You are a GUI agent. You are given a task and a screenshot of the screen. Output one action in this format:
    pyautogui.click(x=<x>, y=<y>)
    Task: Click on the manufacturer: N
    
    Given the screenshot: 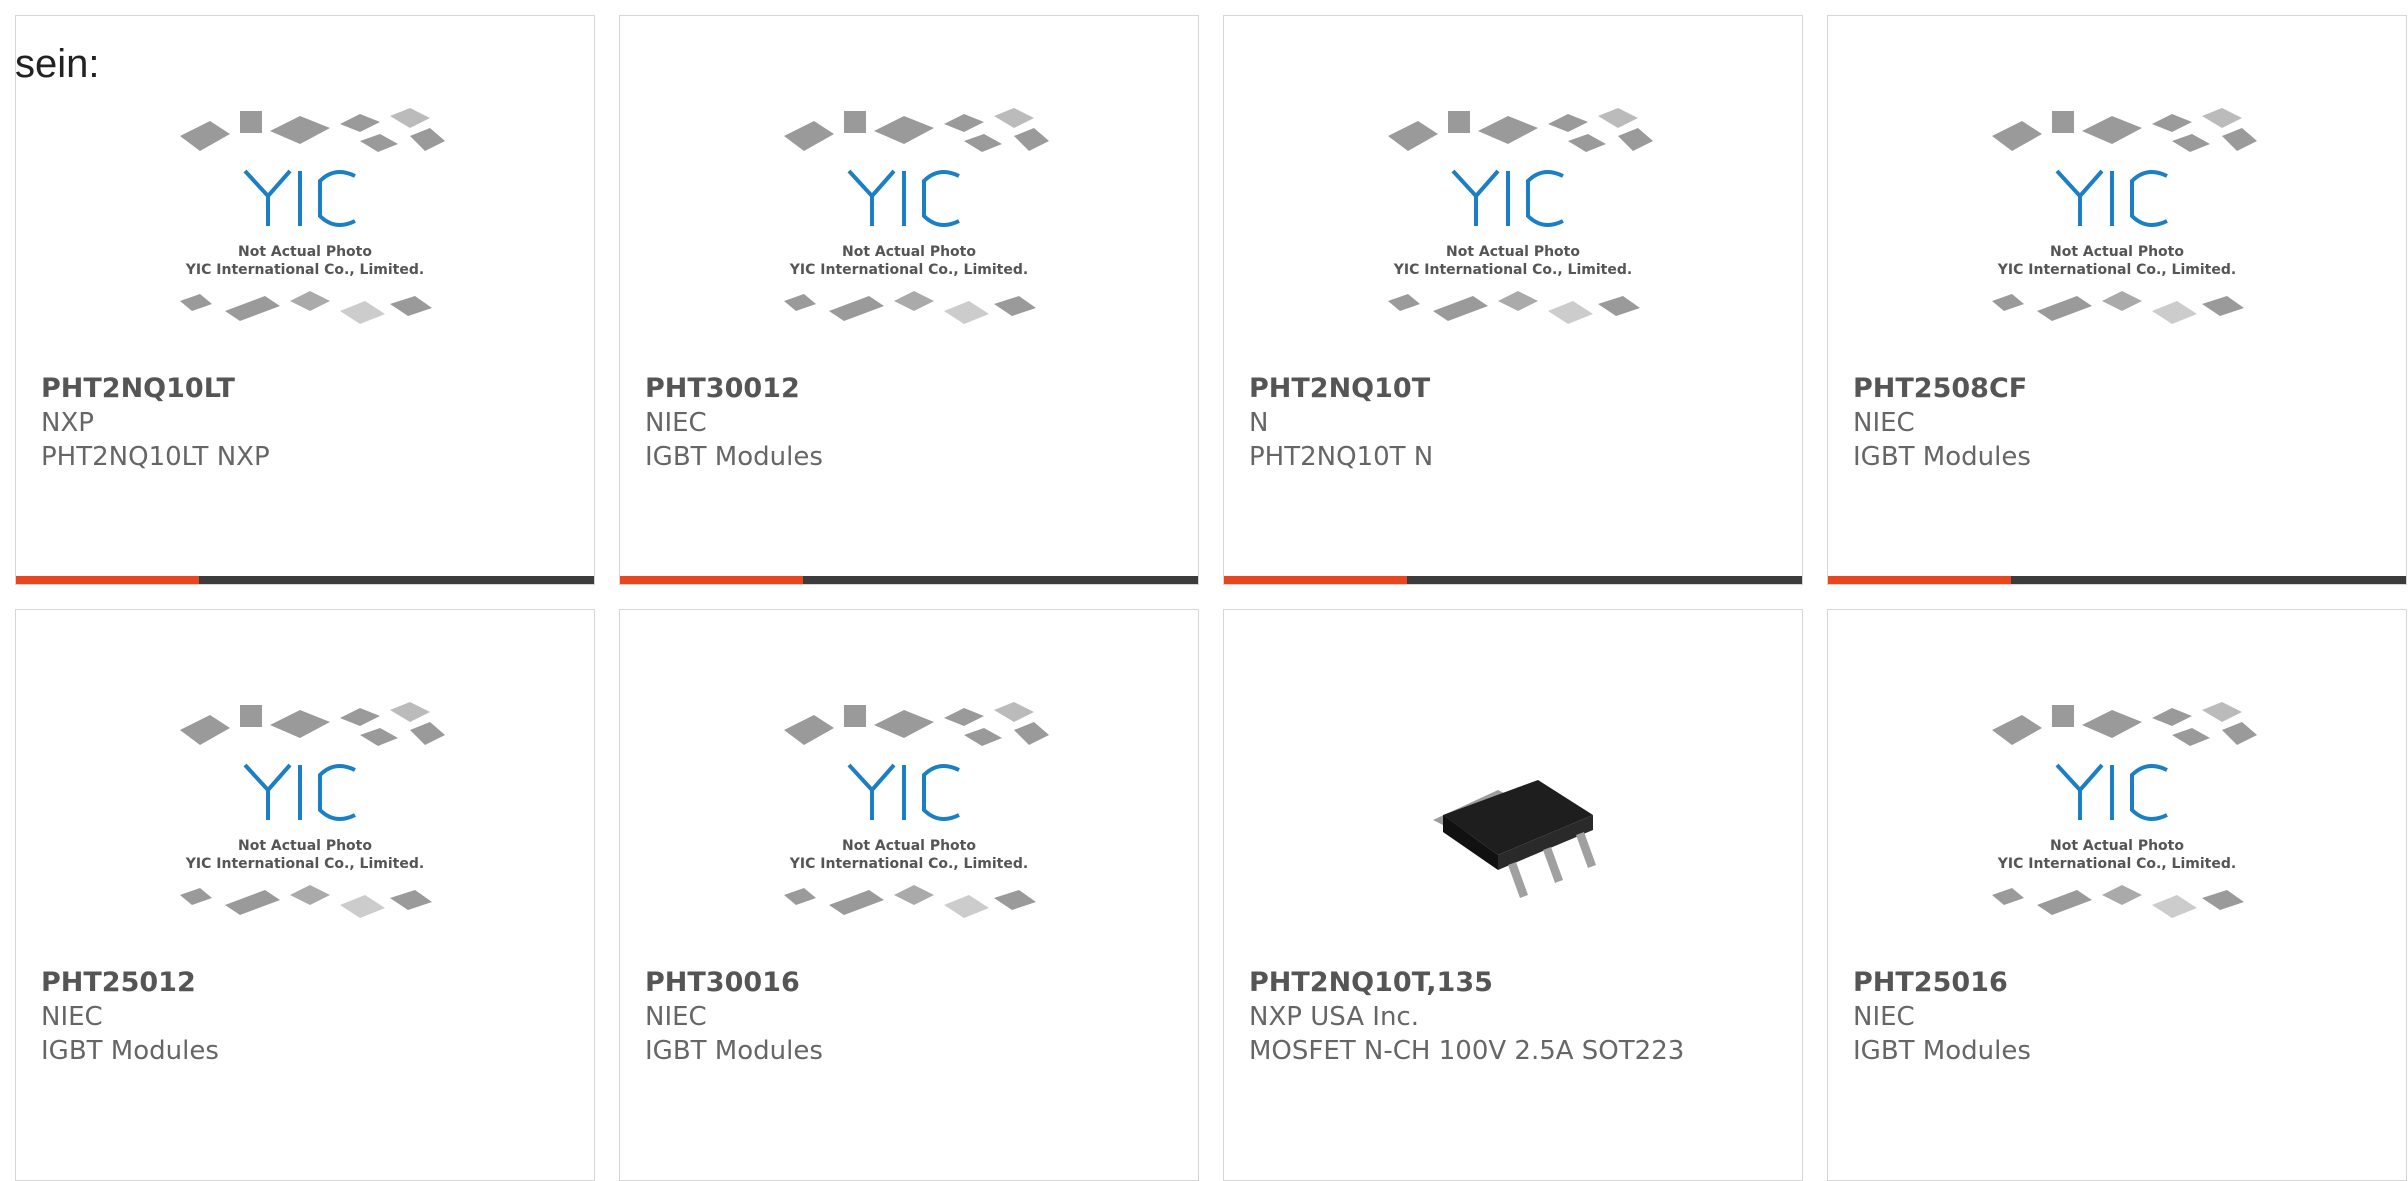 What is the action you would take?
    pyautogui.click(x=1259, y=423)
    